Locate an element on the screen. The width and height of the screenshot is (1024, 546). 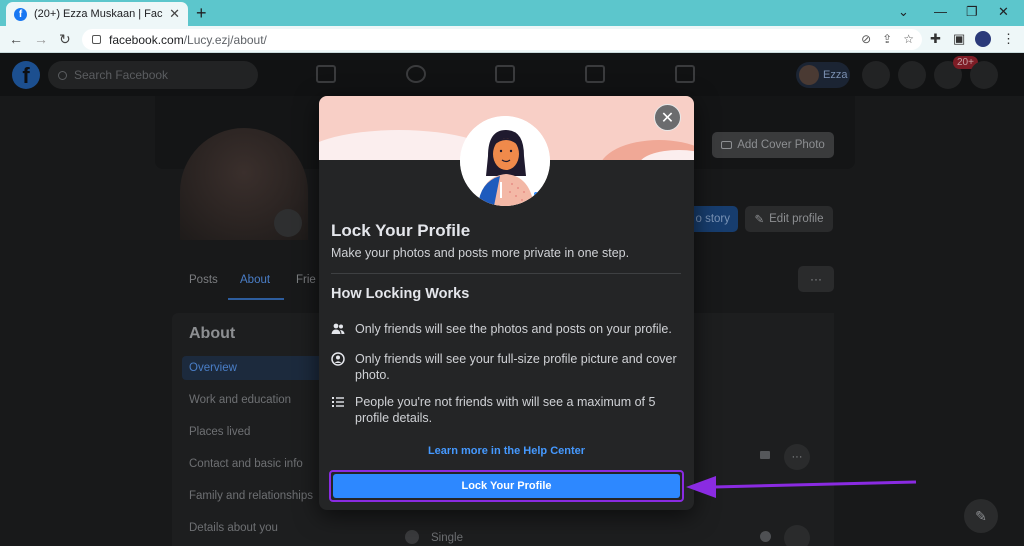
section-heading: How Locking Works is located at coordinates (400, 294).